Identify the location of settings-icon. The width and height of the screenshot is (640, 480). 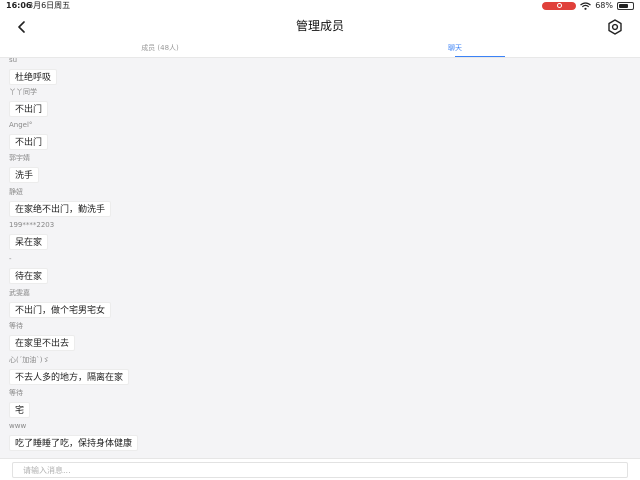
(615, 27).